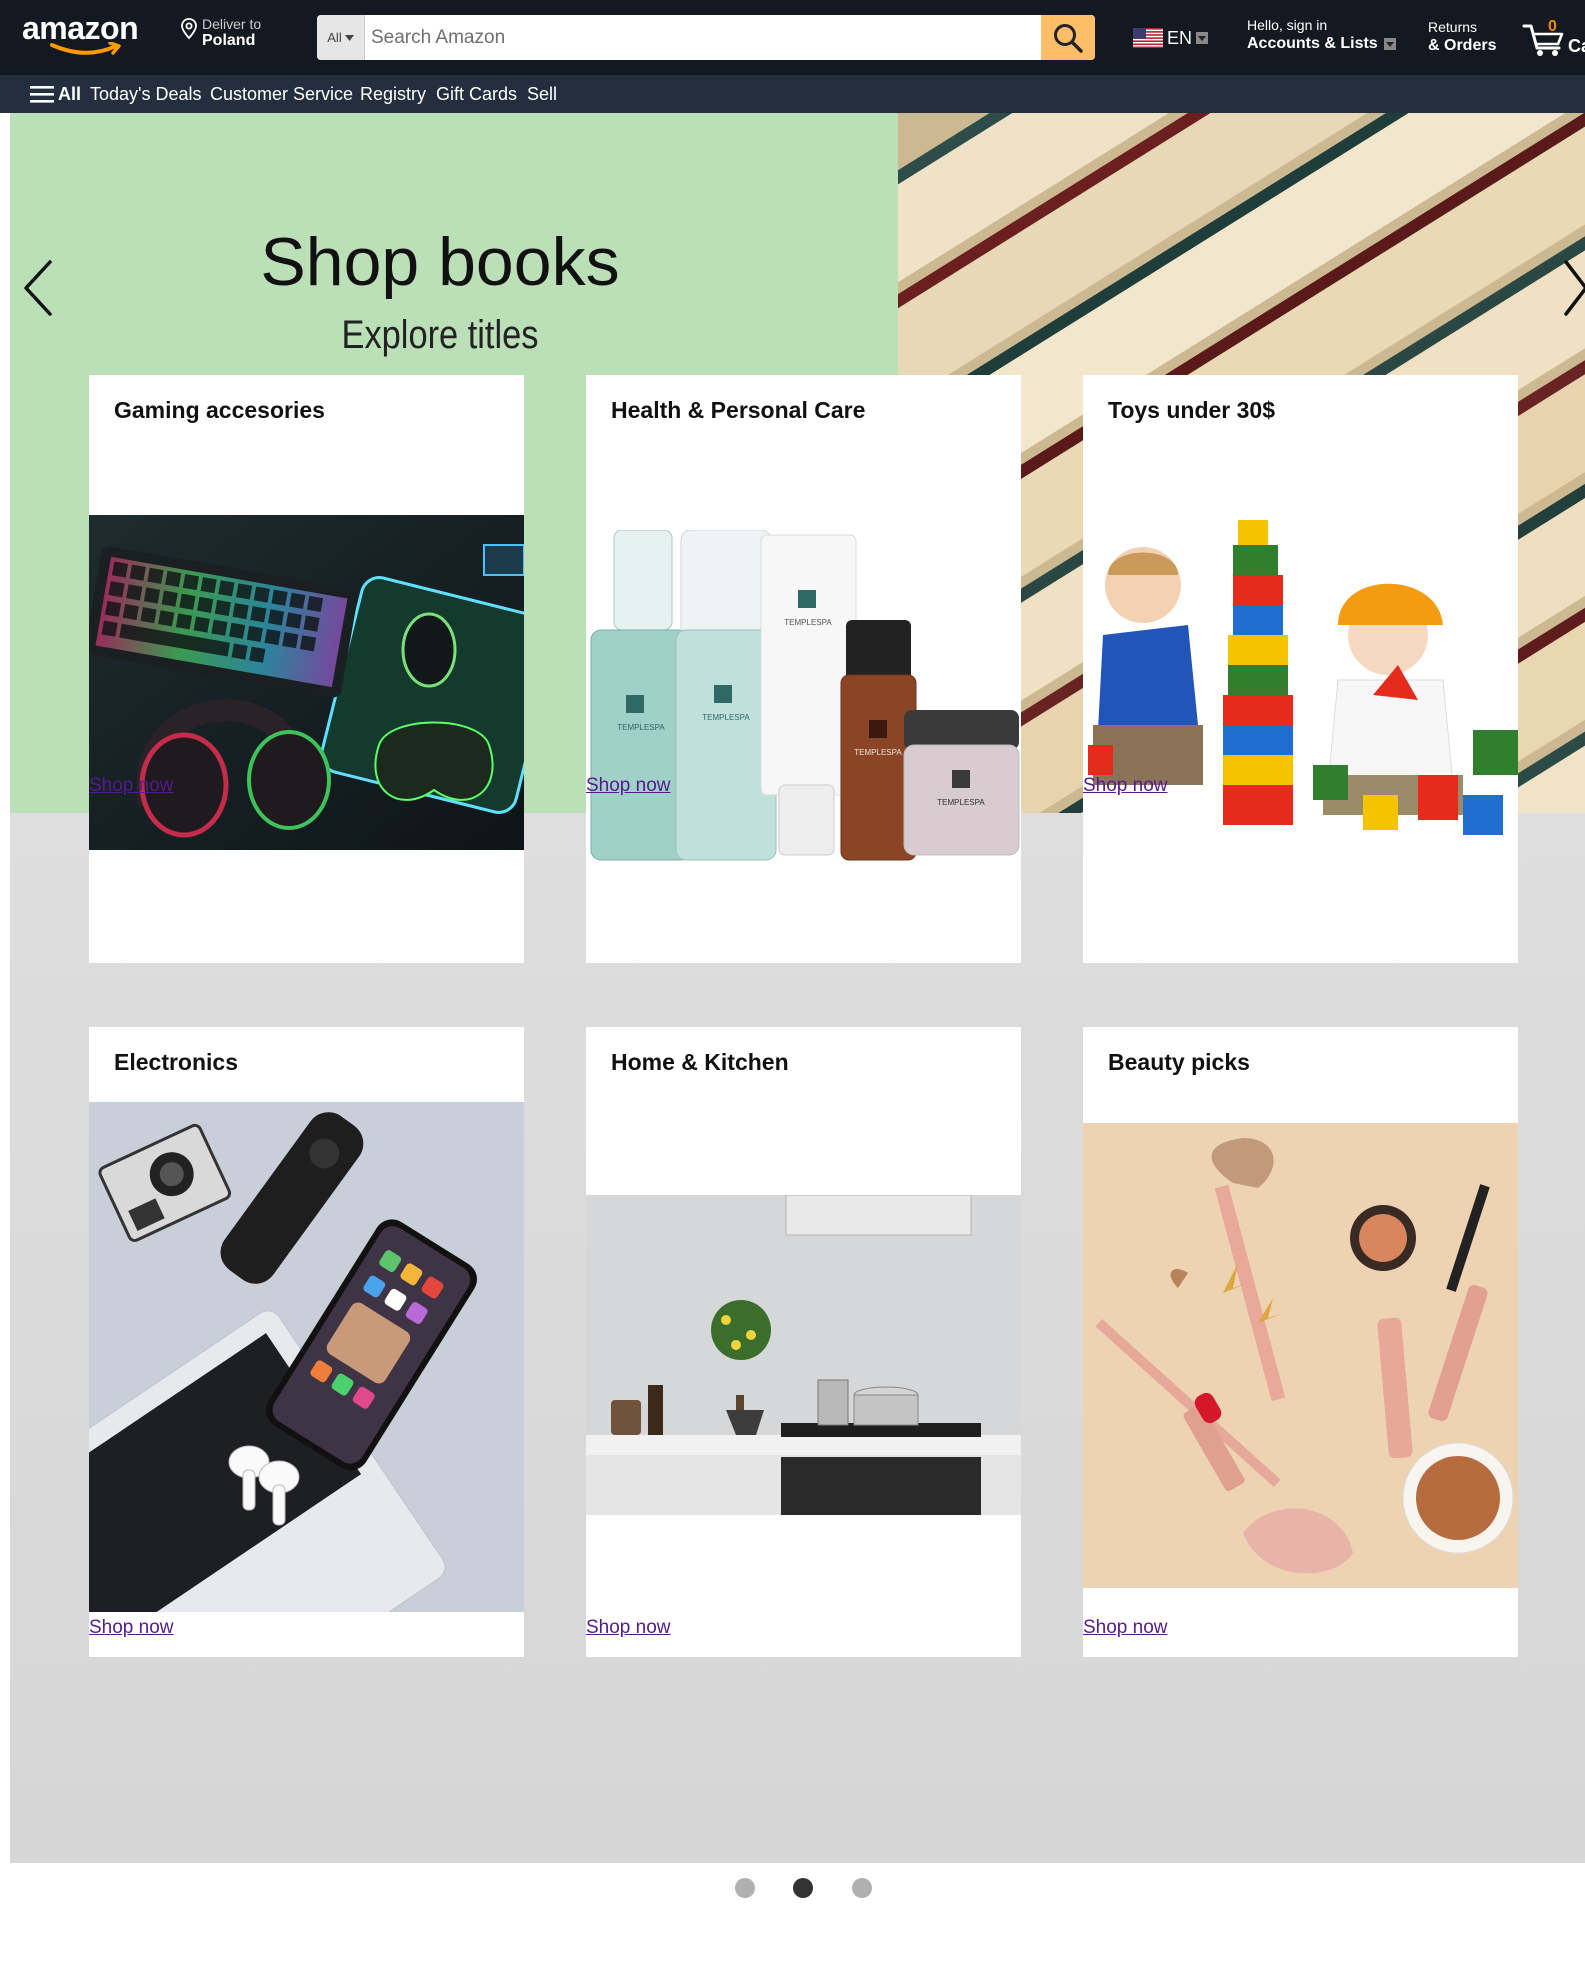  Describe the element at coordinates (1148, 38) in the screenshot. I see `us-flag-icon` at that location.